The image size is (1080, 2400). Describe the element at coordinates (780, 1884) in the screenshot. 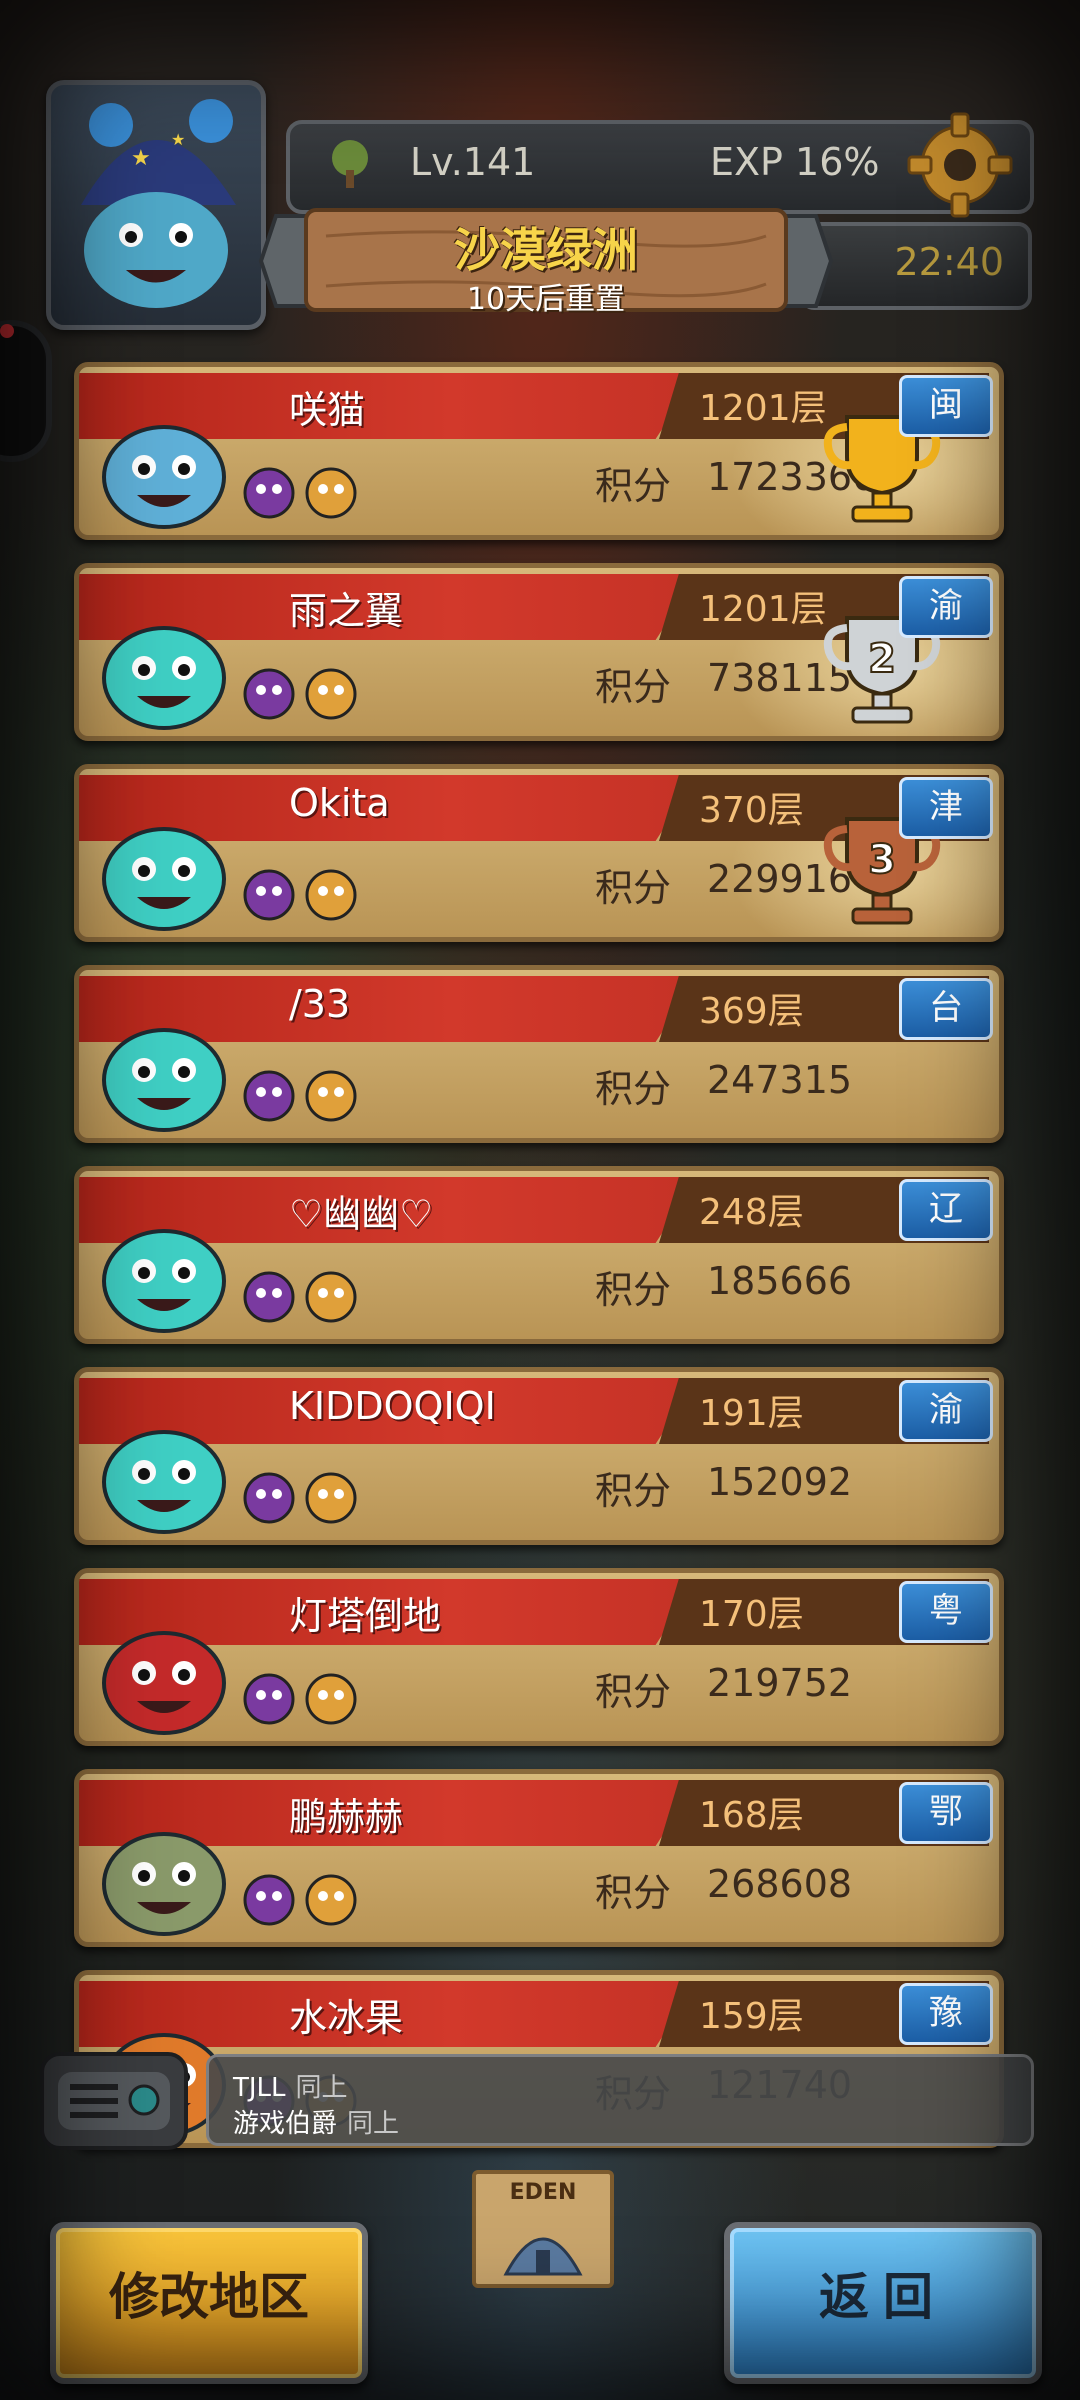

I see `score-value: 268608` at that location.